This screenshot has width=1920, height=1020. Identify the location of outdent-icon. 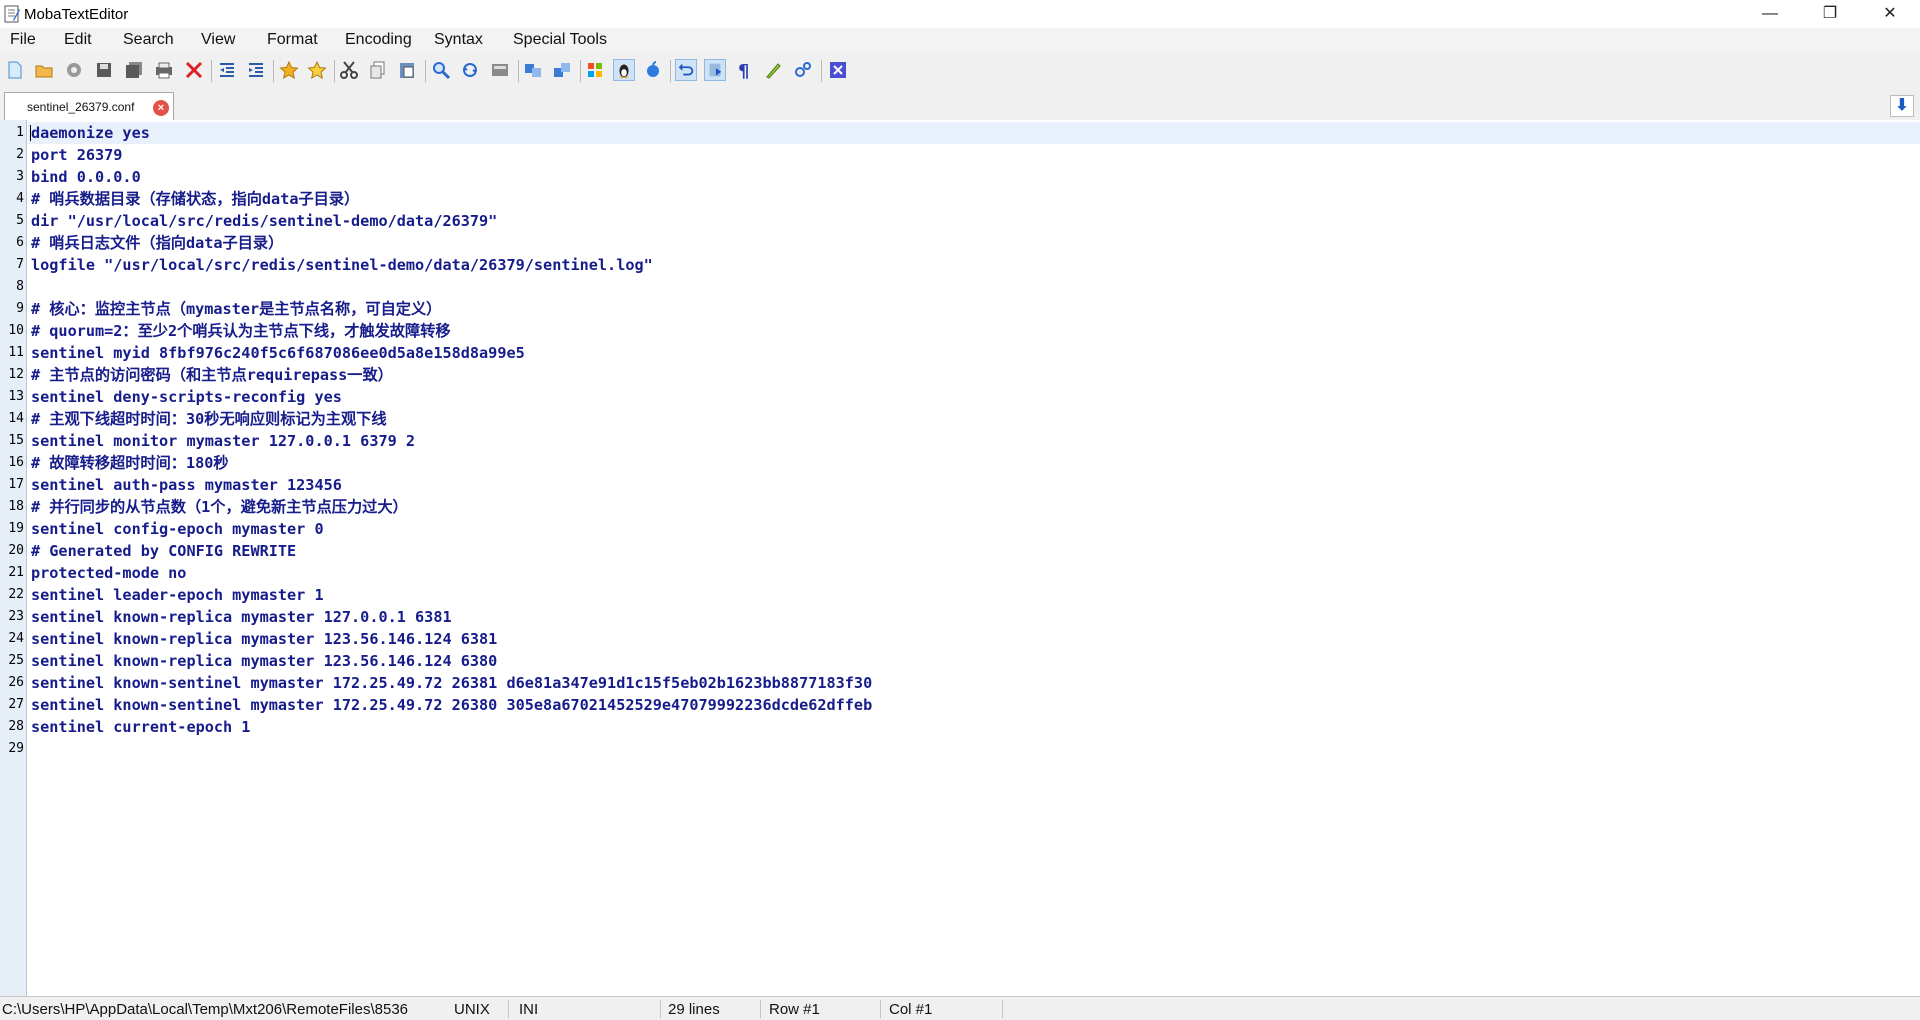
(227, 70).